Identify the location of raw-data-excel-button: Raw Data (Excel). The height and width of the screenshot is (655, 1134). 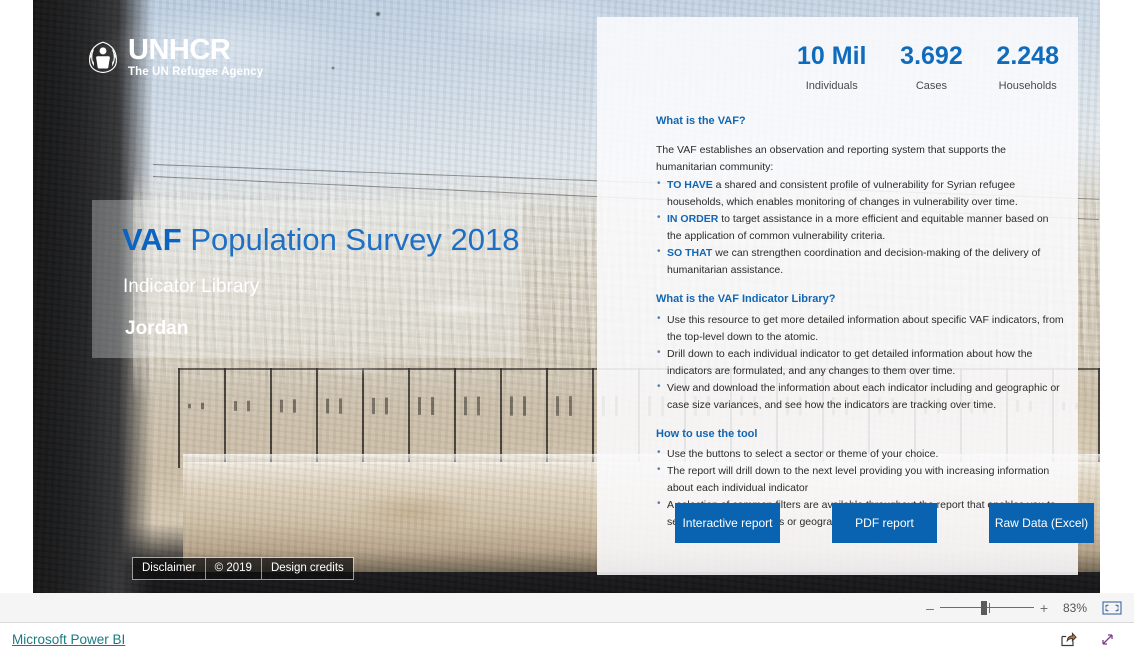
(1041, 523).